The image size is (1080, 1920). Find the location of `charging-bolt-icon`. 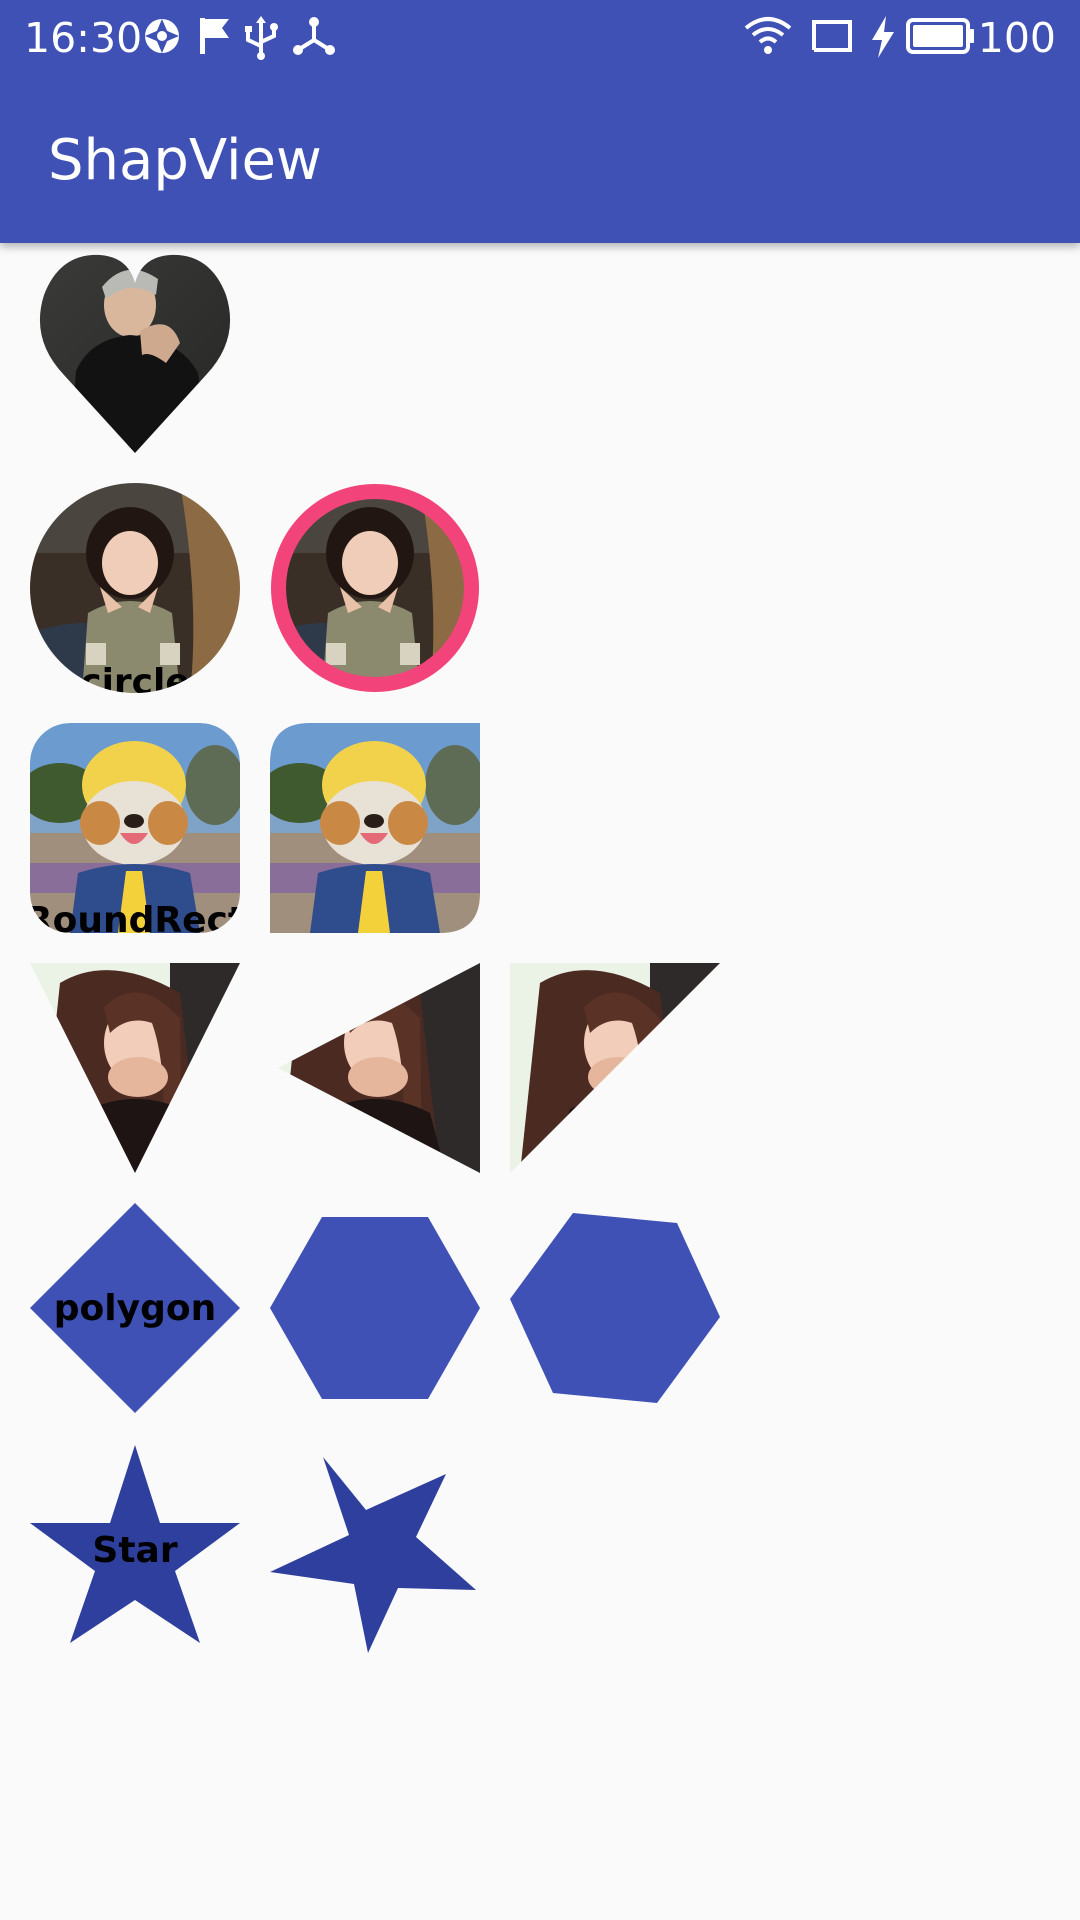

charging-bolt-icon is located at coordinates (883, 37).